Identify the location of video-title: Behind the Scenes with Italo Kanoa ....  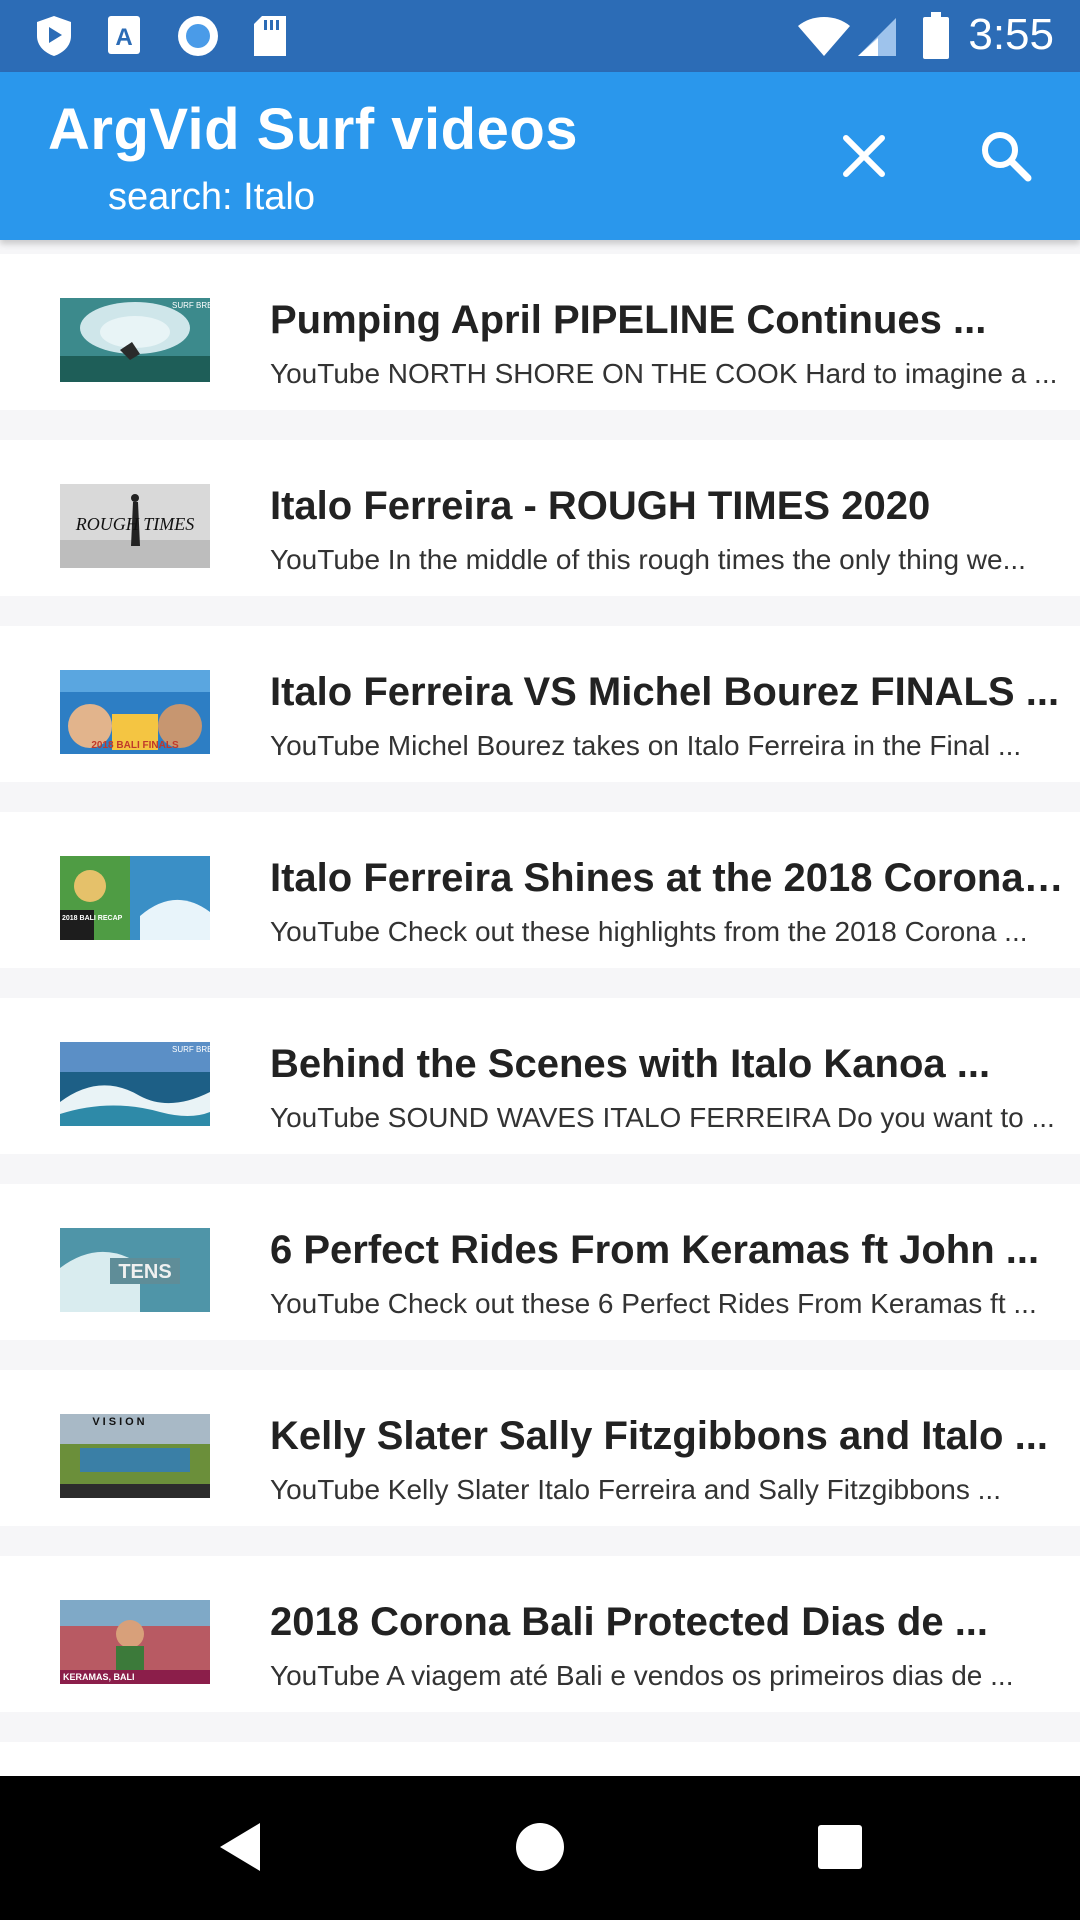
(630, 1064).